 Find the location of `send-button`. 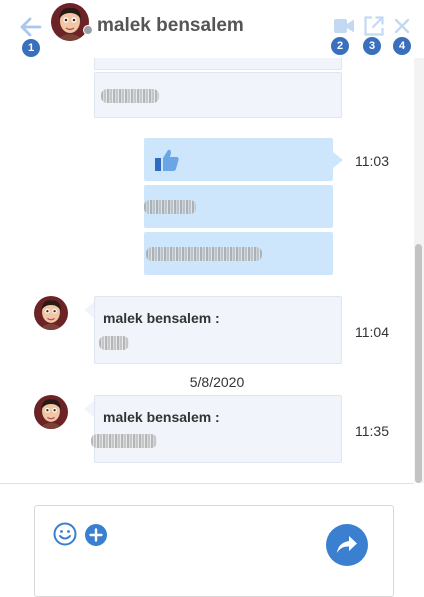

send-button is located at coordinates (347, 545).